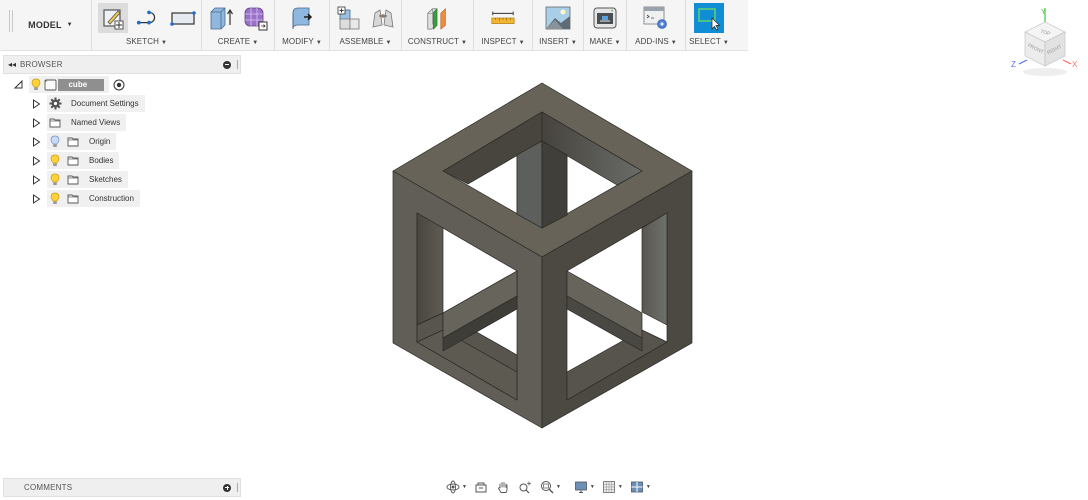 The image size is (1088, 500). What do you see at coordinates (302, 18) in the screenshot?
I see `press-pull-icon` at bounding box center [302, 18].